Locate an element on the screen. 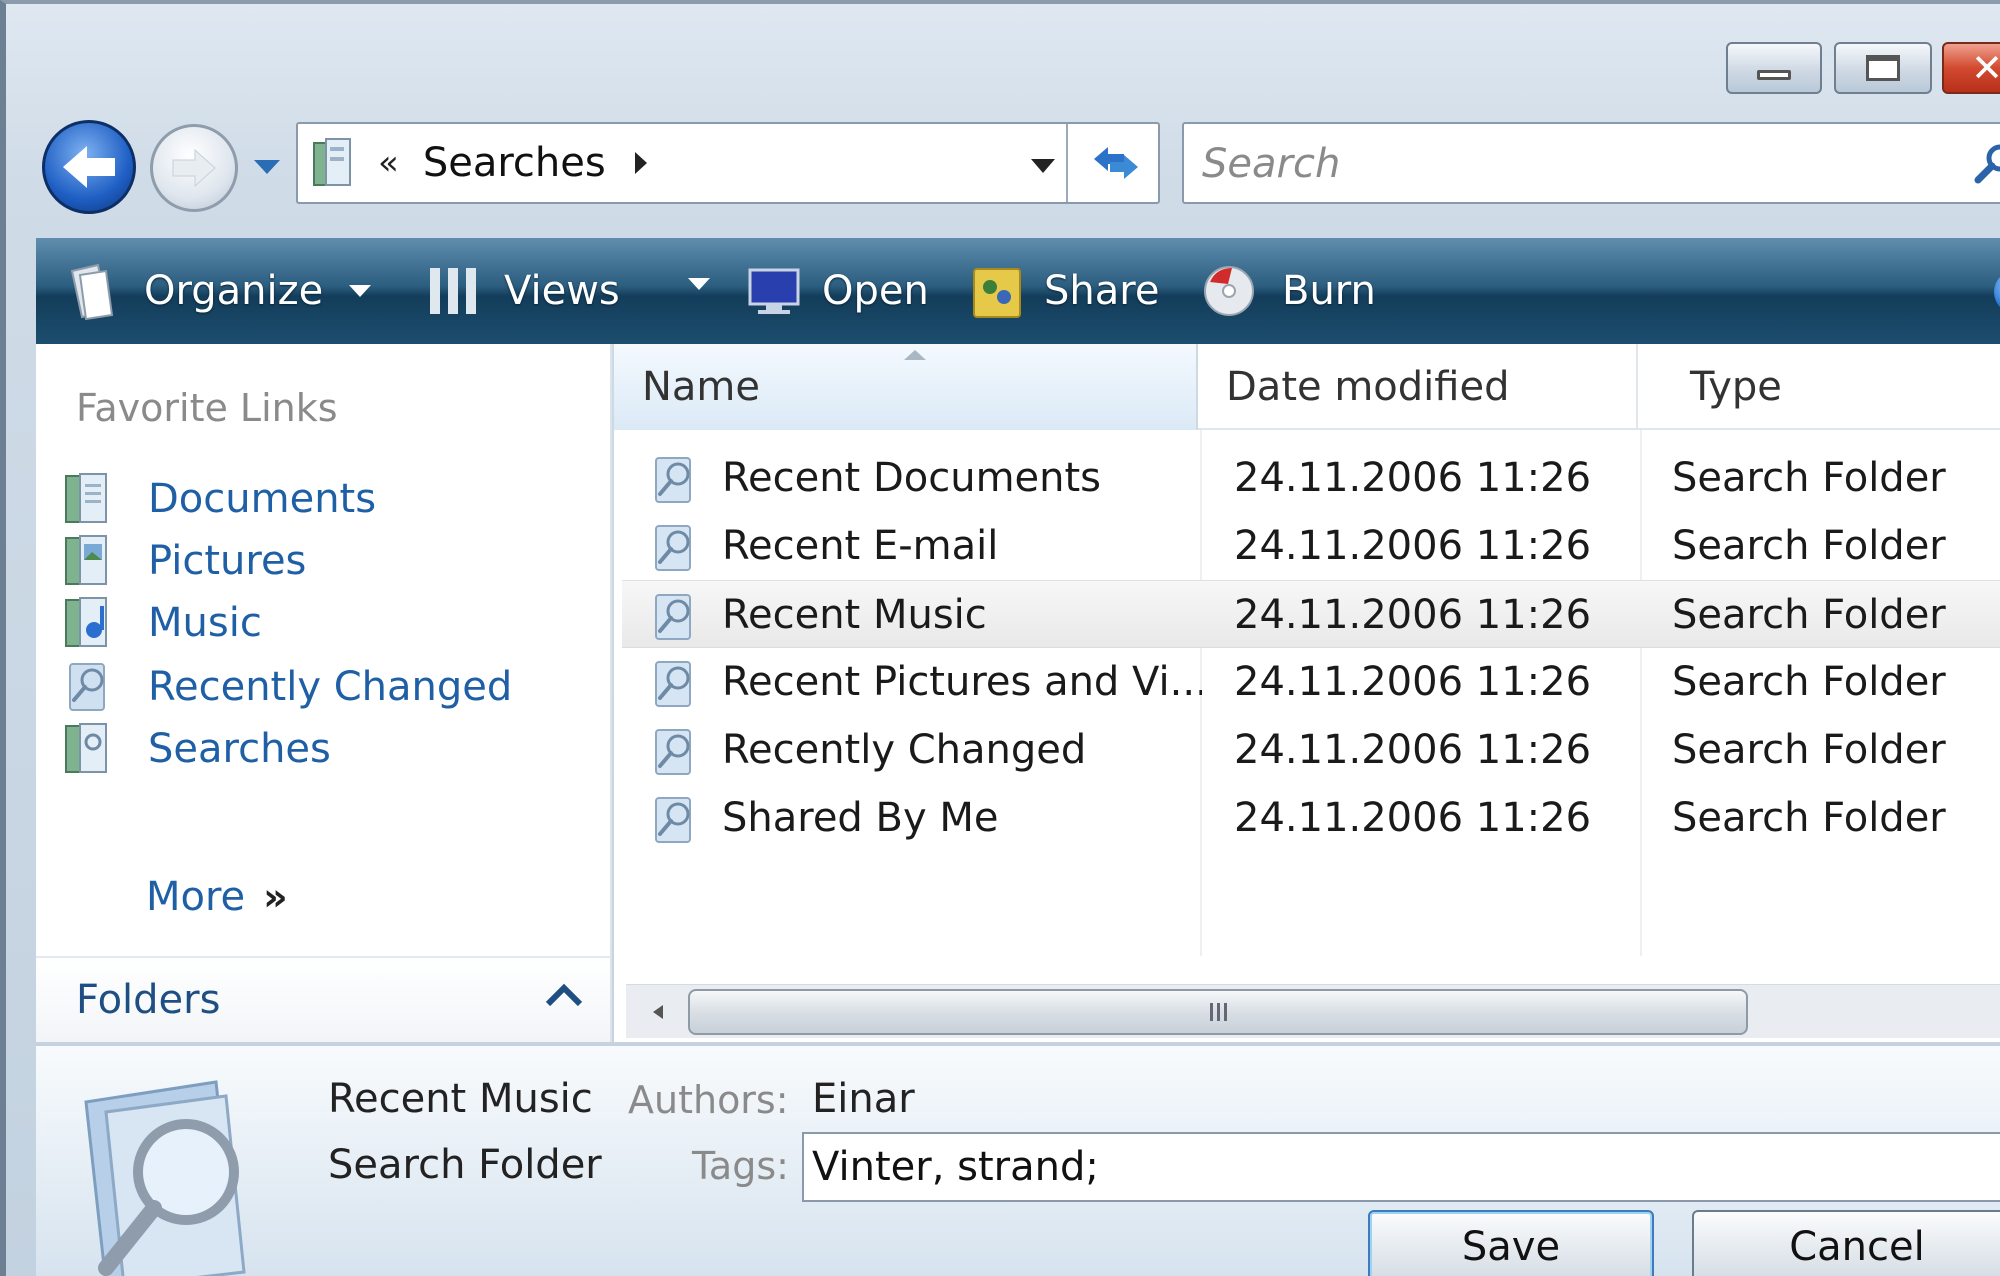 This screenshot has width=2000, height=1276. favorite-link-label: Documents is located at coordinates (262, 499).